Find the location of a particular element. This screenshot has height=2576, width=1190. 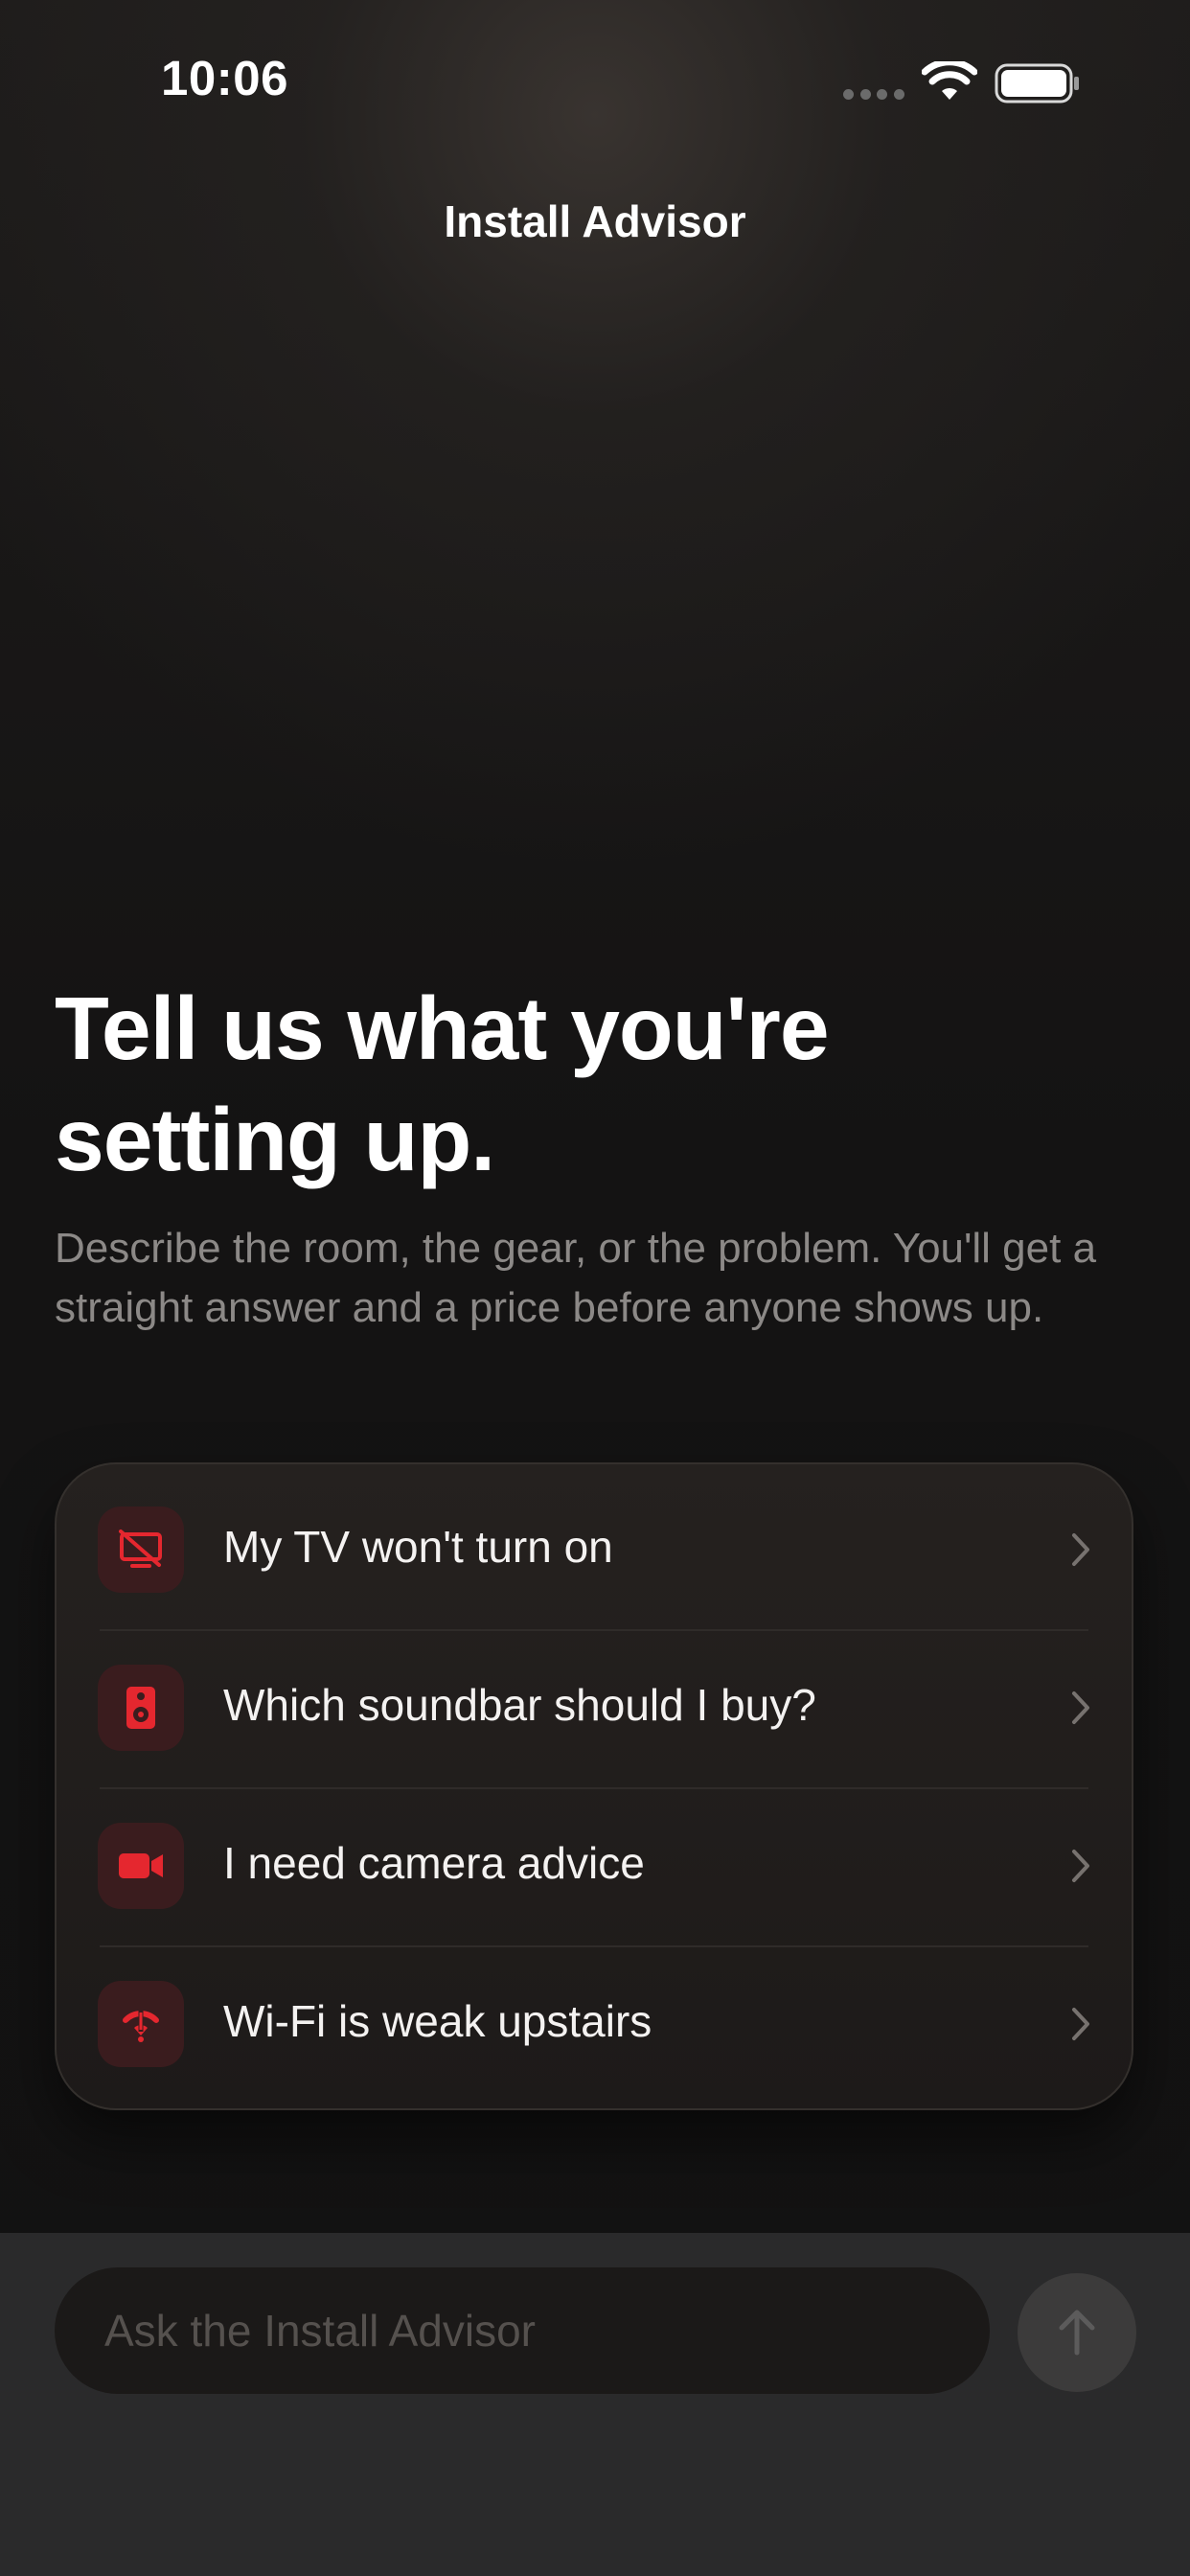

suggestion-which-soundbar: Which soundbar should I buy? is located at coordinates (594, 1701).